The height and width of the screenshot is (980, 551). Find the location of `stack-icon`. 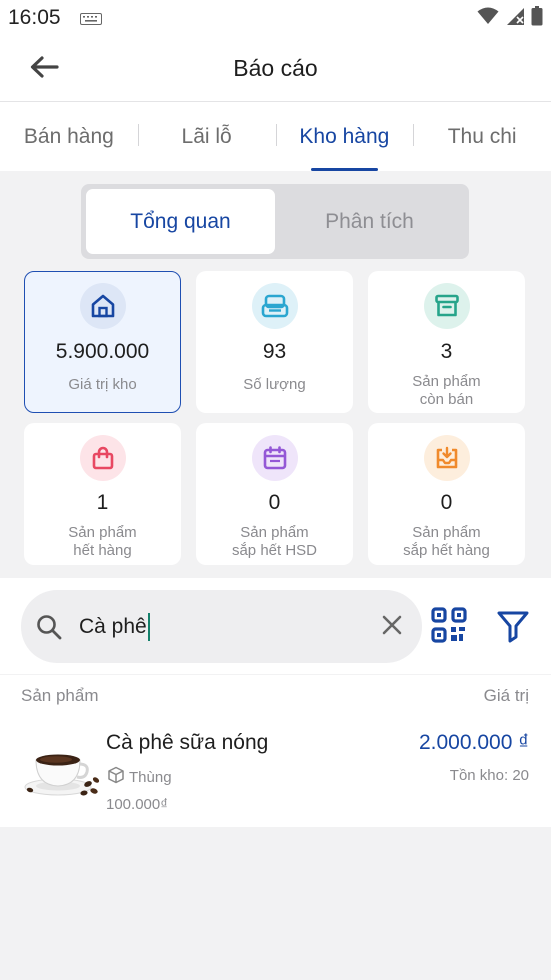

stack-icon is located at coordinates (274, 306).